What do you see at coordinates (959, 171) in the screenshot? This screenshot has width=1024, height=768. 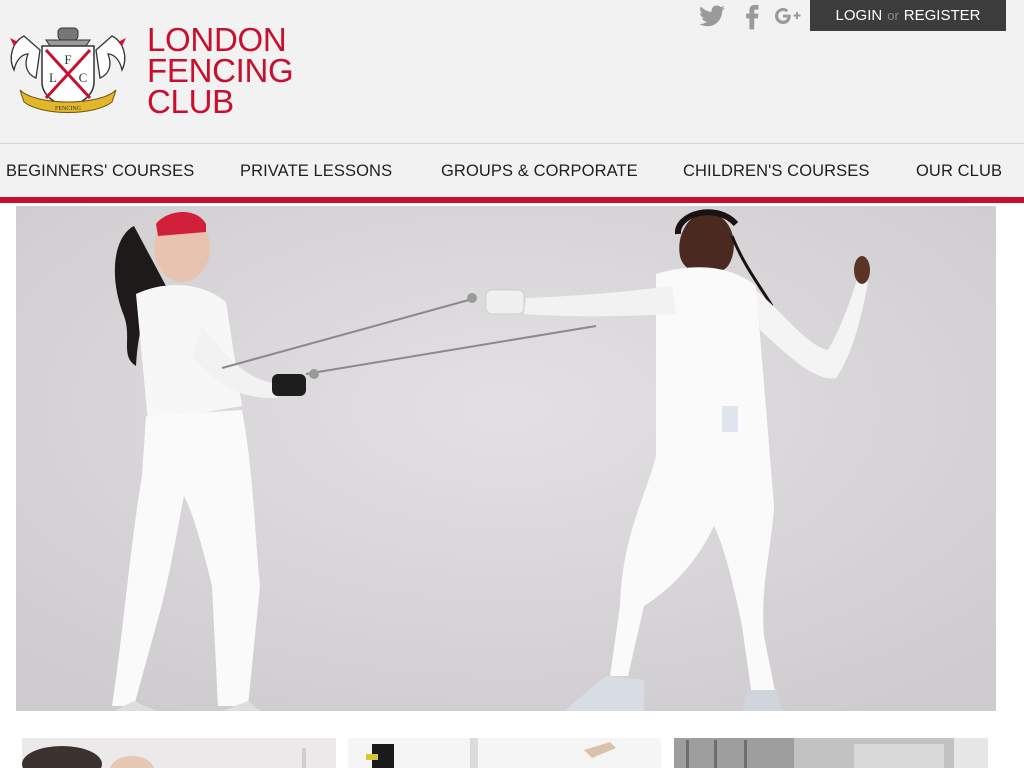 I see `nav-item-our-club: OUR CLUB` at bounding box center [959, 171].